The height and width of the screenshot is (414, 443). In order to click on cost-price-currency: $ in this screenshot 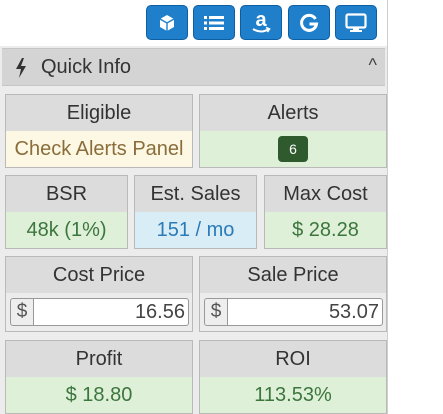, I will do `click(22, 312)`.